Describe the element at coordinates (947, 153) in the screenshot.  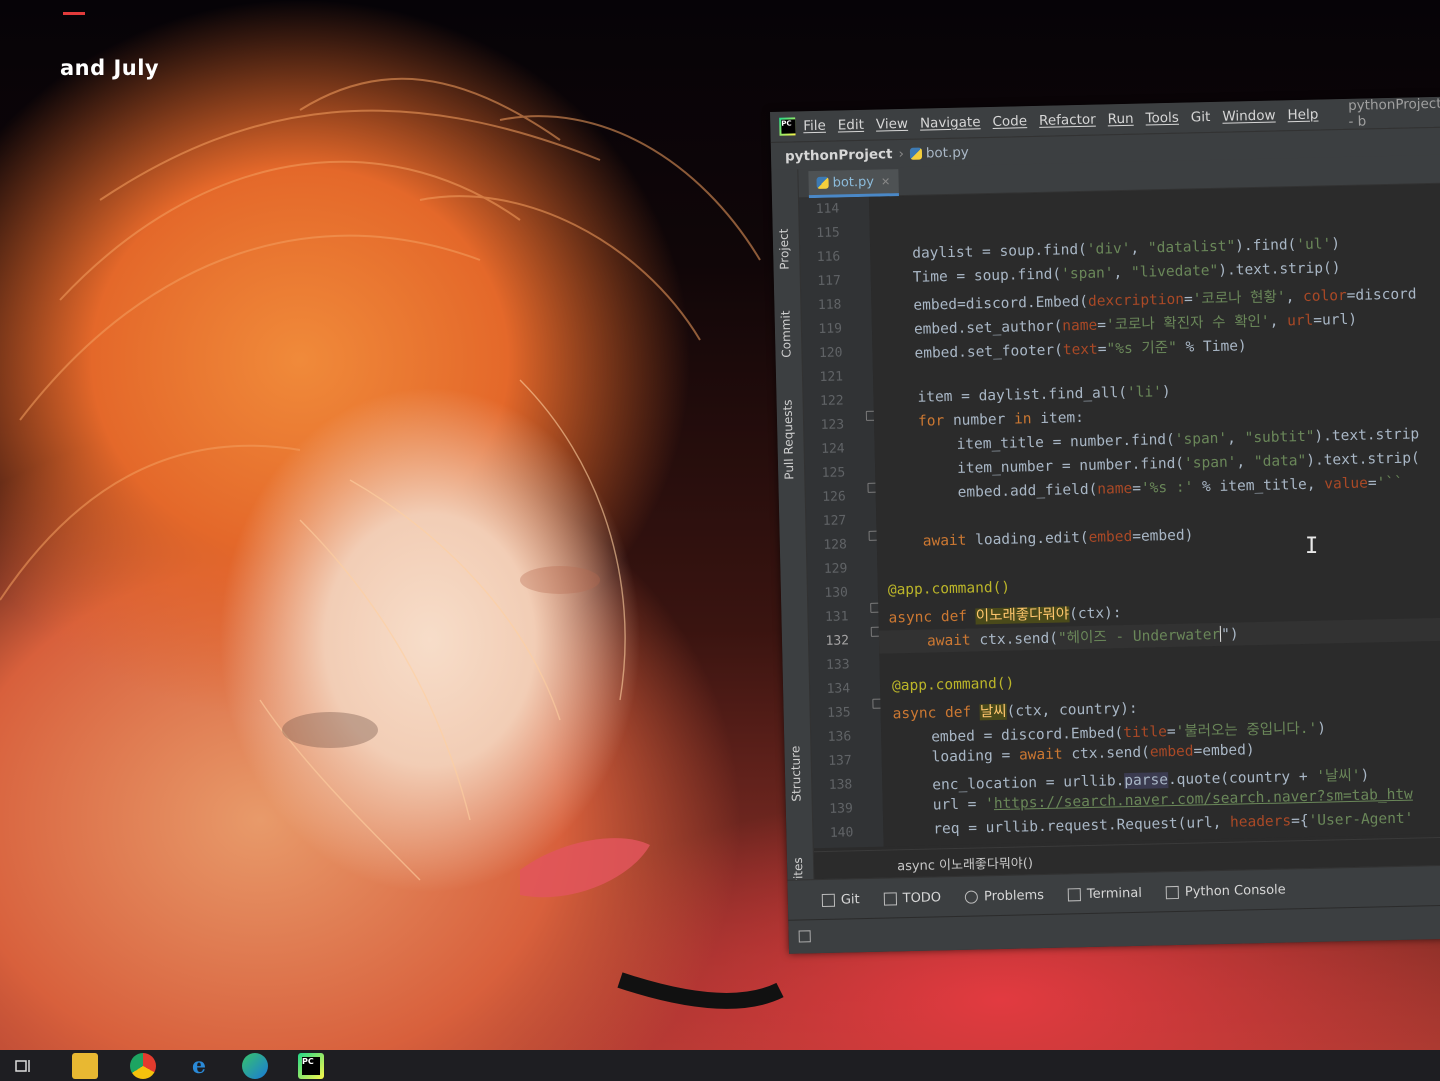
I see `breadcrumb-file: bot.py` at that location.